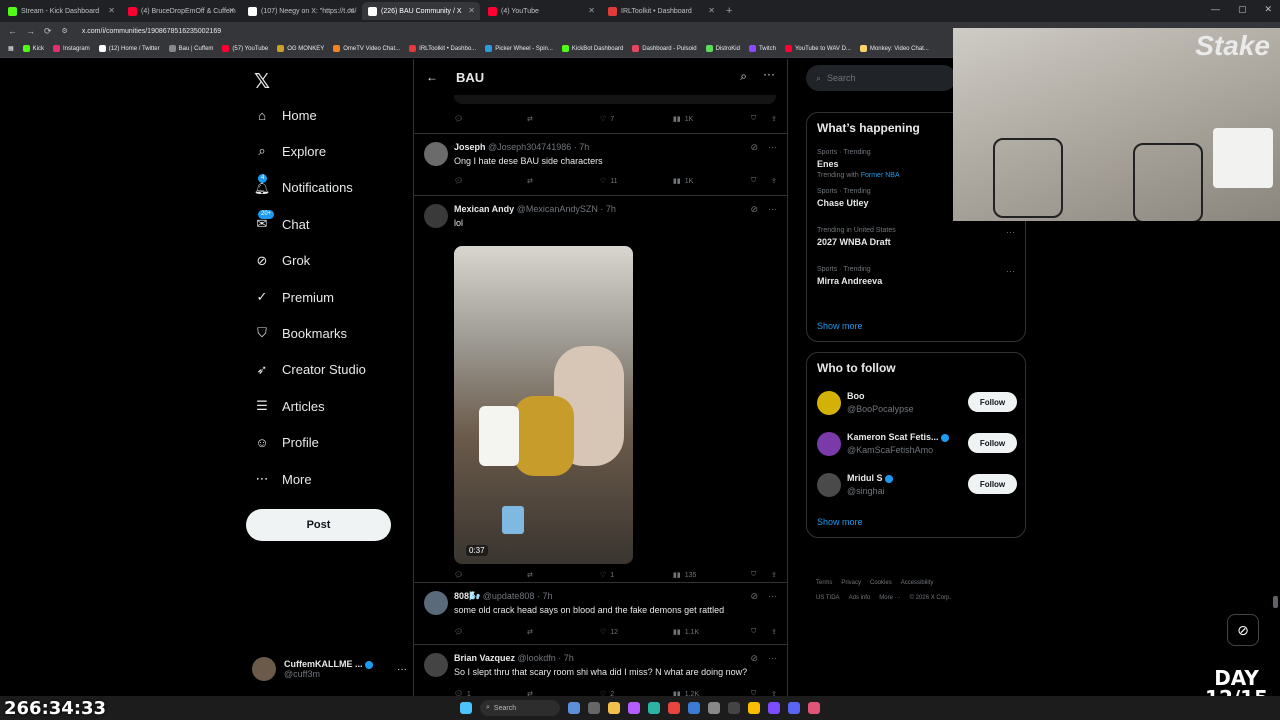 The height and width of the screenshot is (720, 1280). Describe the element at coordinates (283, 479) in the screenshot. I see `nav-item-more: ⋯ More` at that location.